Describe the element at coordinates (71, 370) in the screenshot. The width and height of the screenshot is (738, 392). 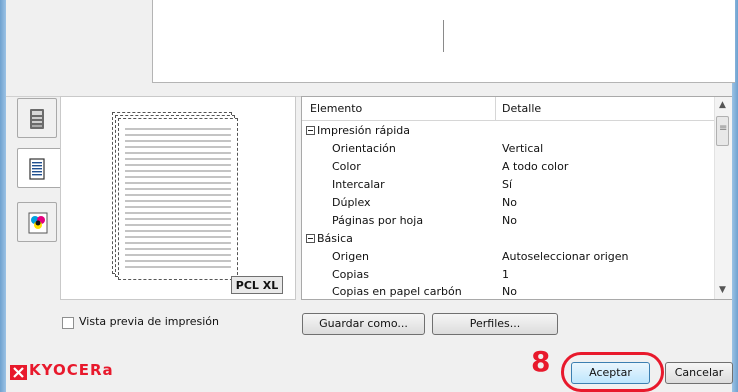
I see `kyocera-logo-text: KYOCERa` at that location.